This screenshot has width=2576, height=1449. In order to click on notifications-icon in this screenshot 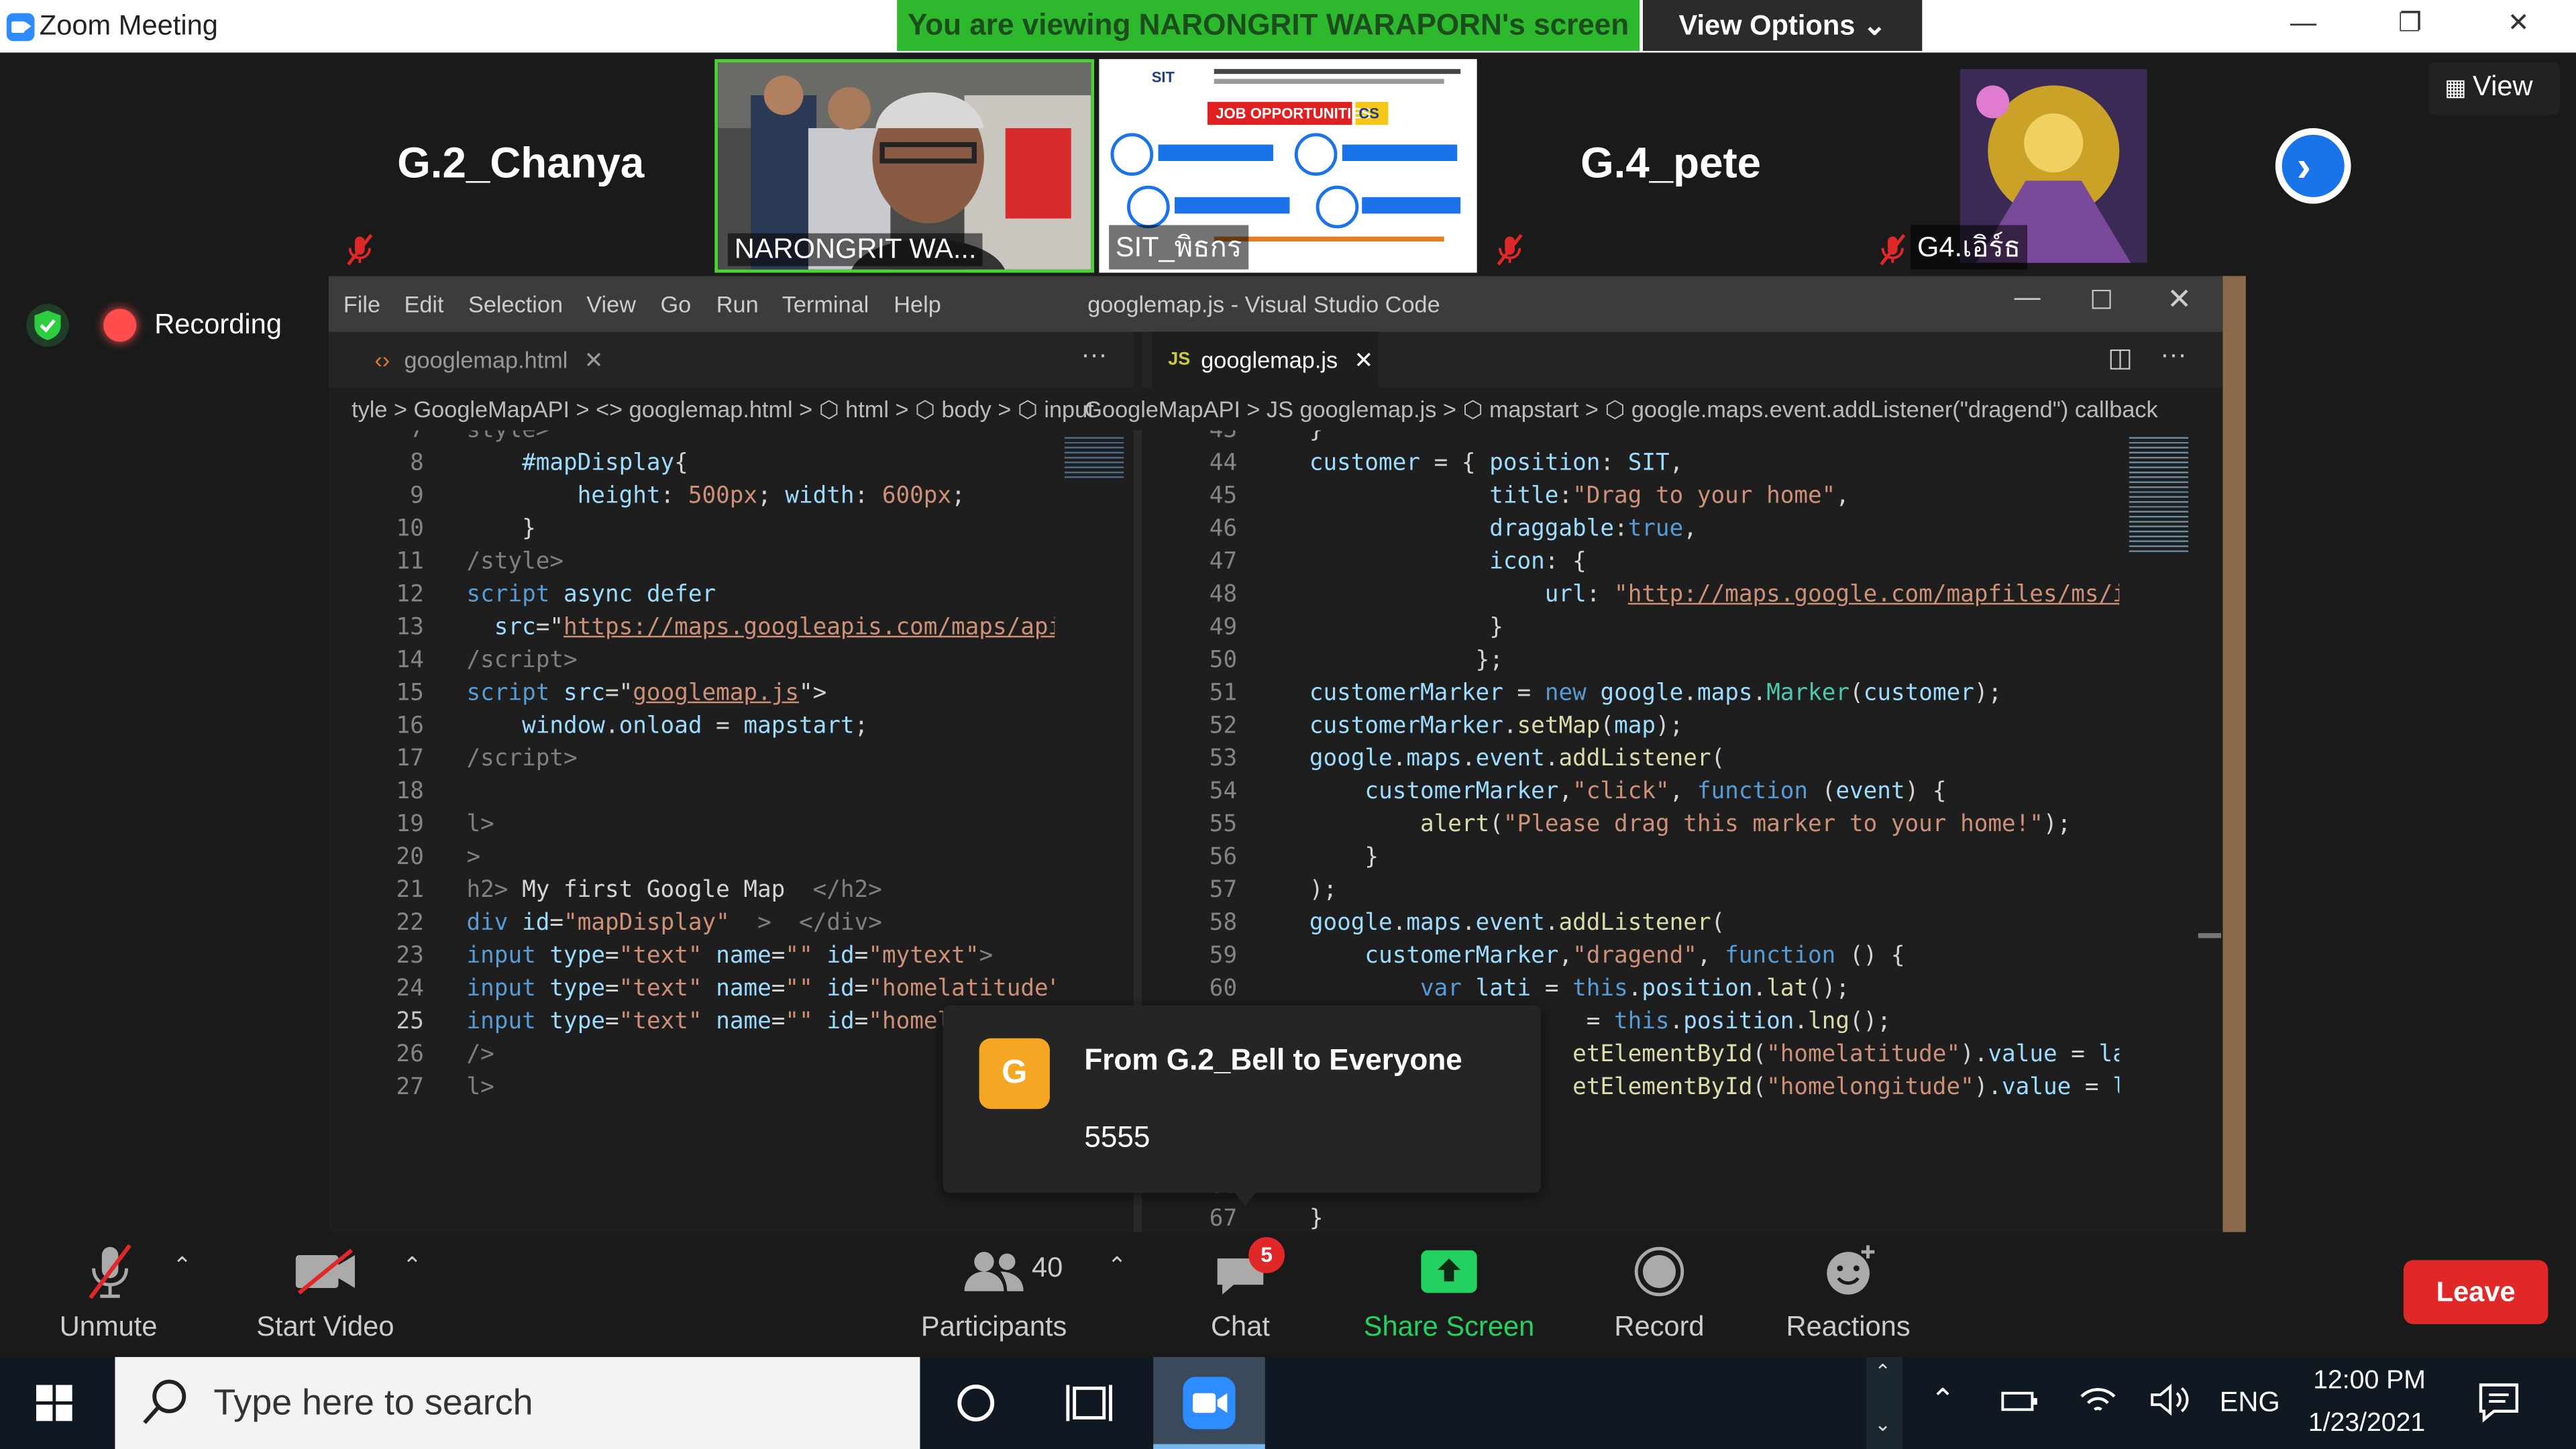, I will do `click(2498, 1401)`.